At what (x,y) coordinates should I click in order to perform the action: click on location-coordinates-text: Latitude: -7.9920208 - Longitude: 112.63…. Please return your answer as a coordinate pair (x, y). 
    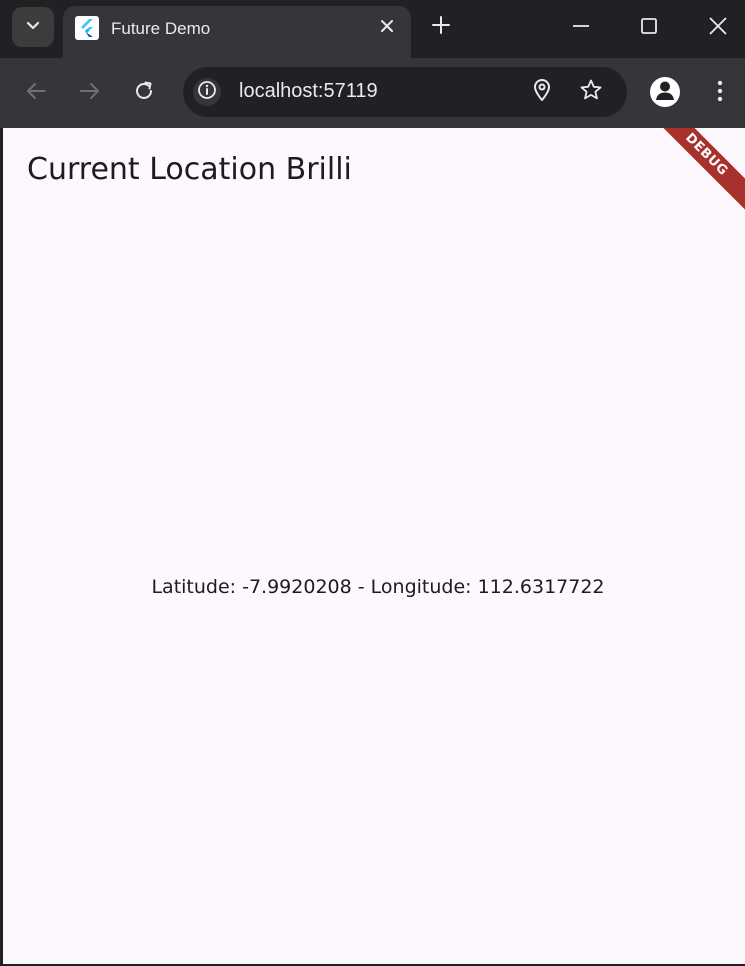
    Looking at the image, I should click on (378, 587).